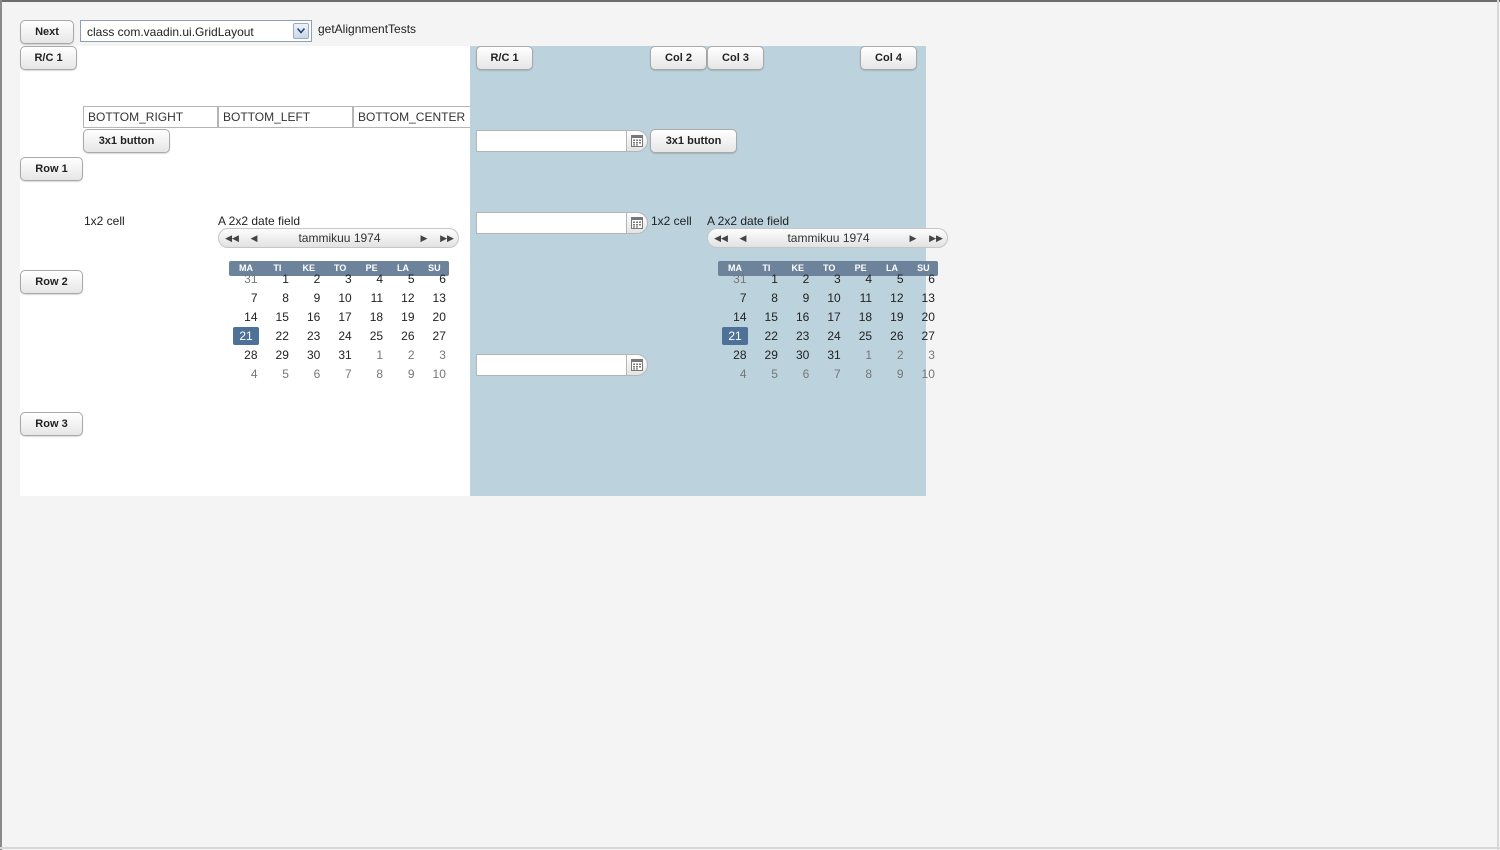  I want to click on calendar-day: 15, so click(764, 317).